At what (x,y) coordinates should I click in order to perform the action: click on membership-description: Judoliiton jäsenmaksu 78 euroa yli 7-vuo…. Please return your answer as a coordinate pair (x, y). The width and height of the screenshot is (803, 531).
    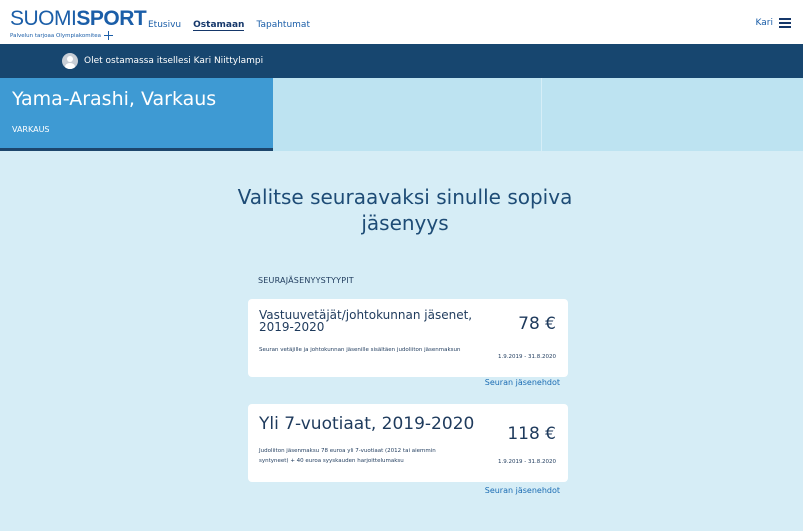
    Looking at the image, I should click on (347, 456).